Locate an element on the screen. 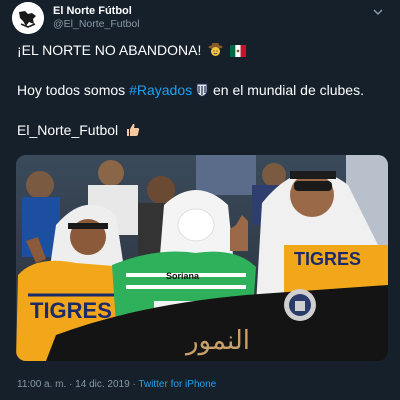  tweet-headline: ¡EL NORTE NO ABANDONA! is located at coordinates (109, 50).